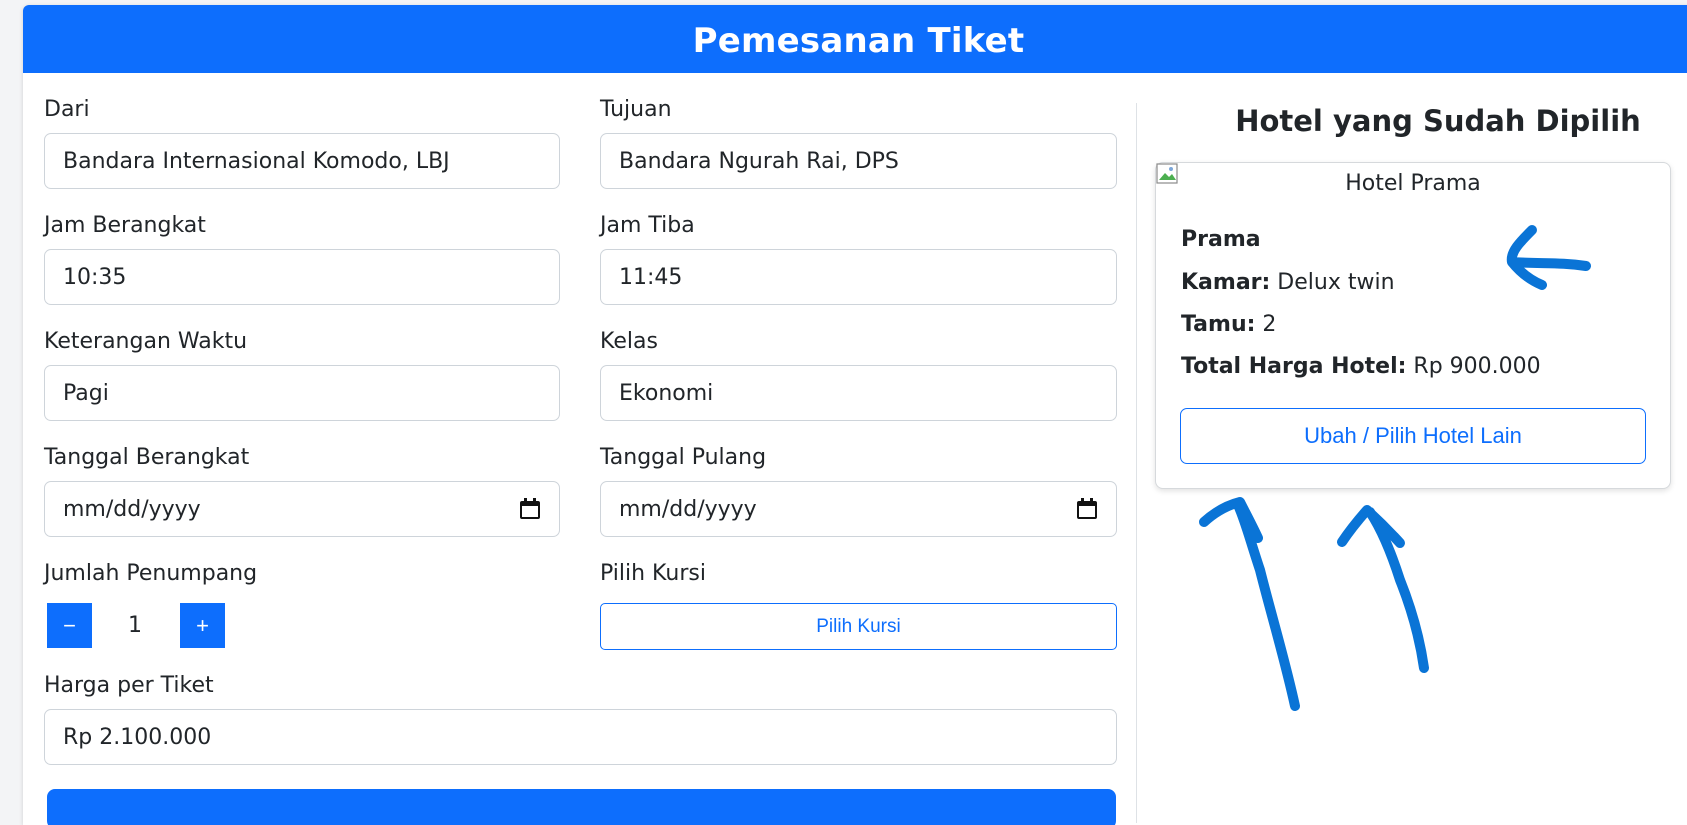 This screenshot has width=1687, height=825. Describe the element at coordinates (1332, 282) in the screenshot. I see `kamar-value: Delux twin` at that location.